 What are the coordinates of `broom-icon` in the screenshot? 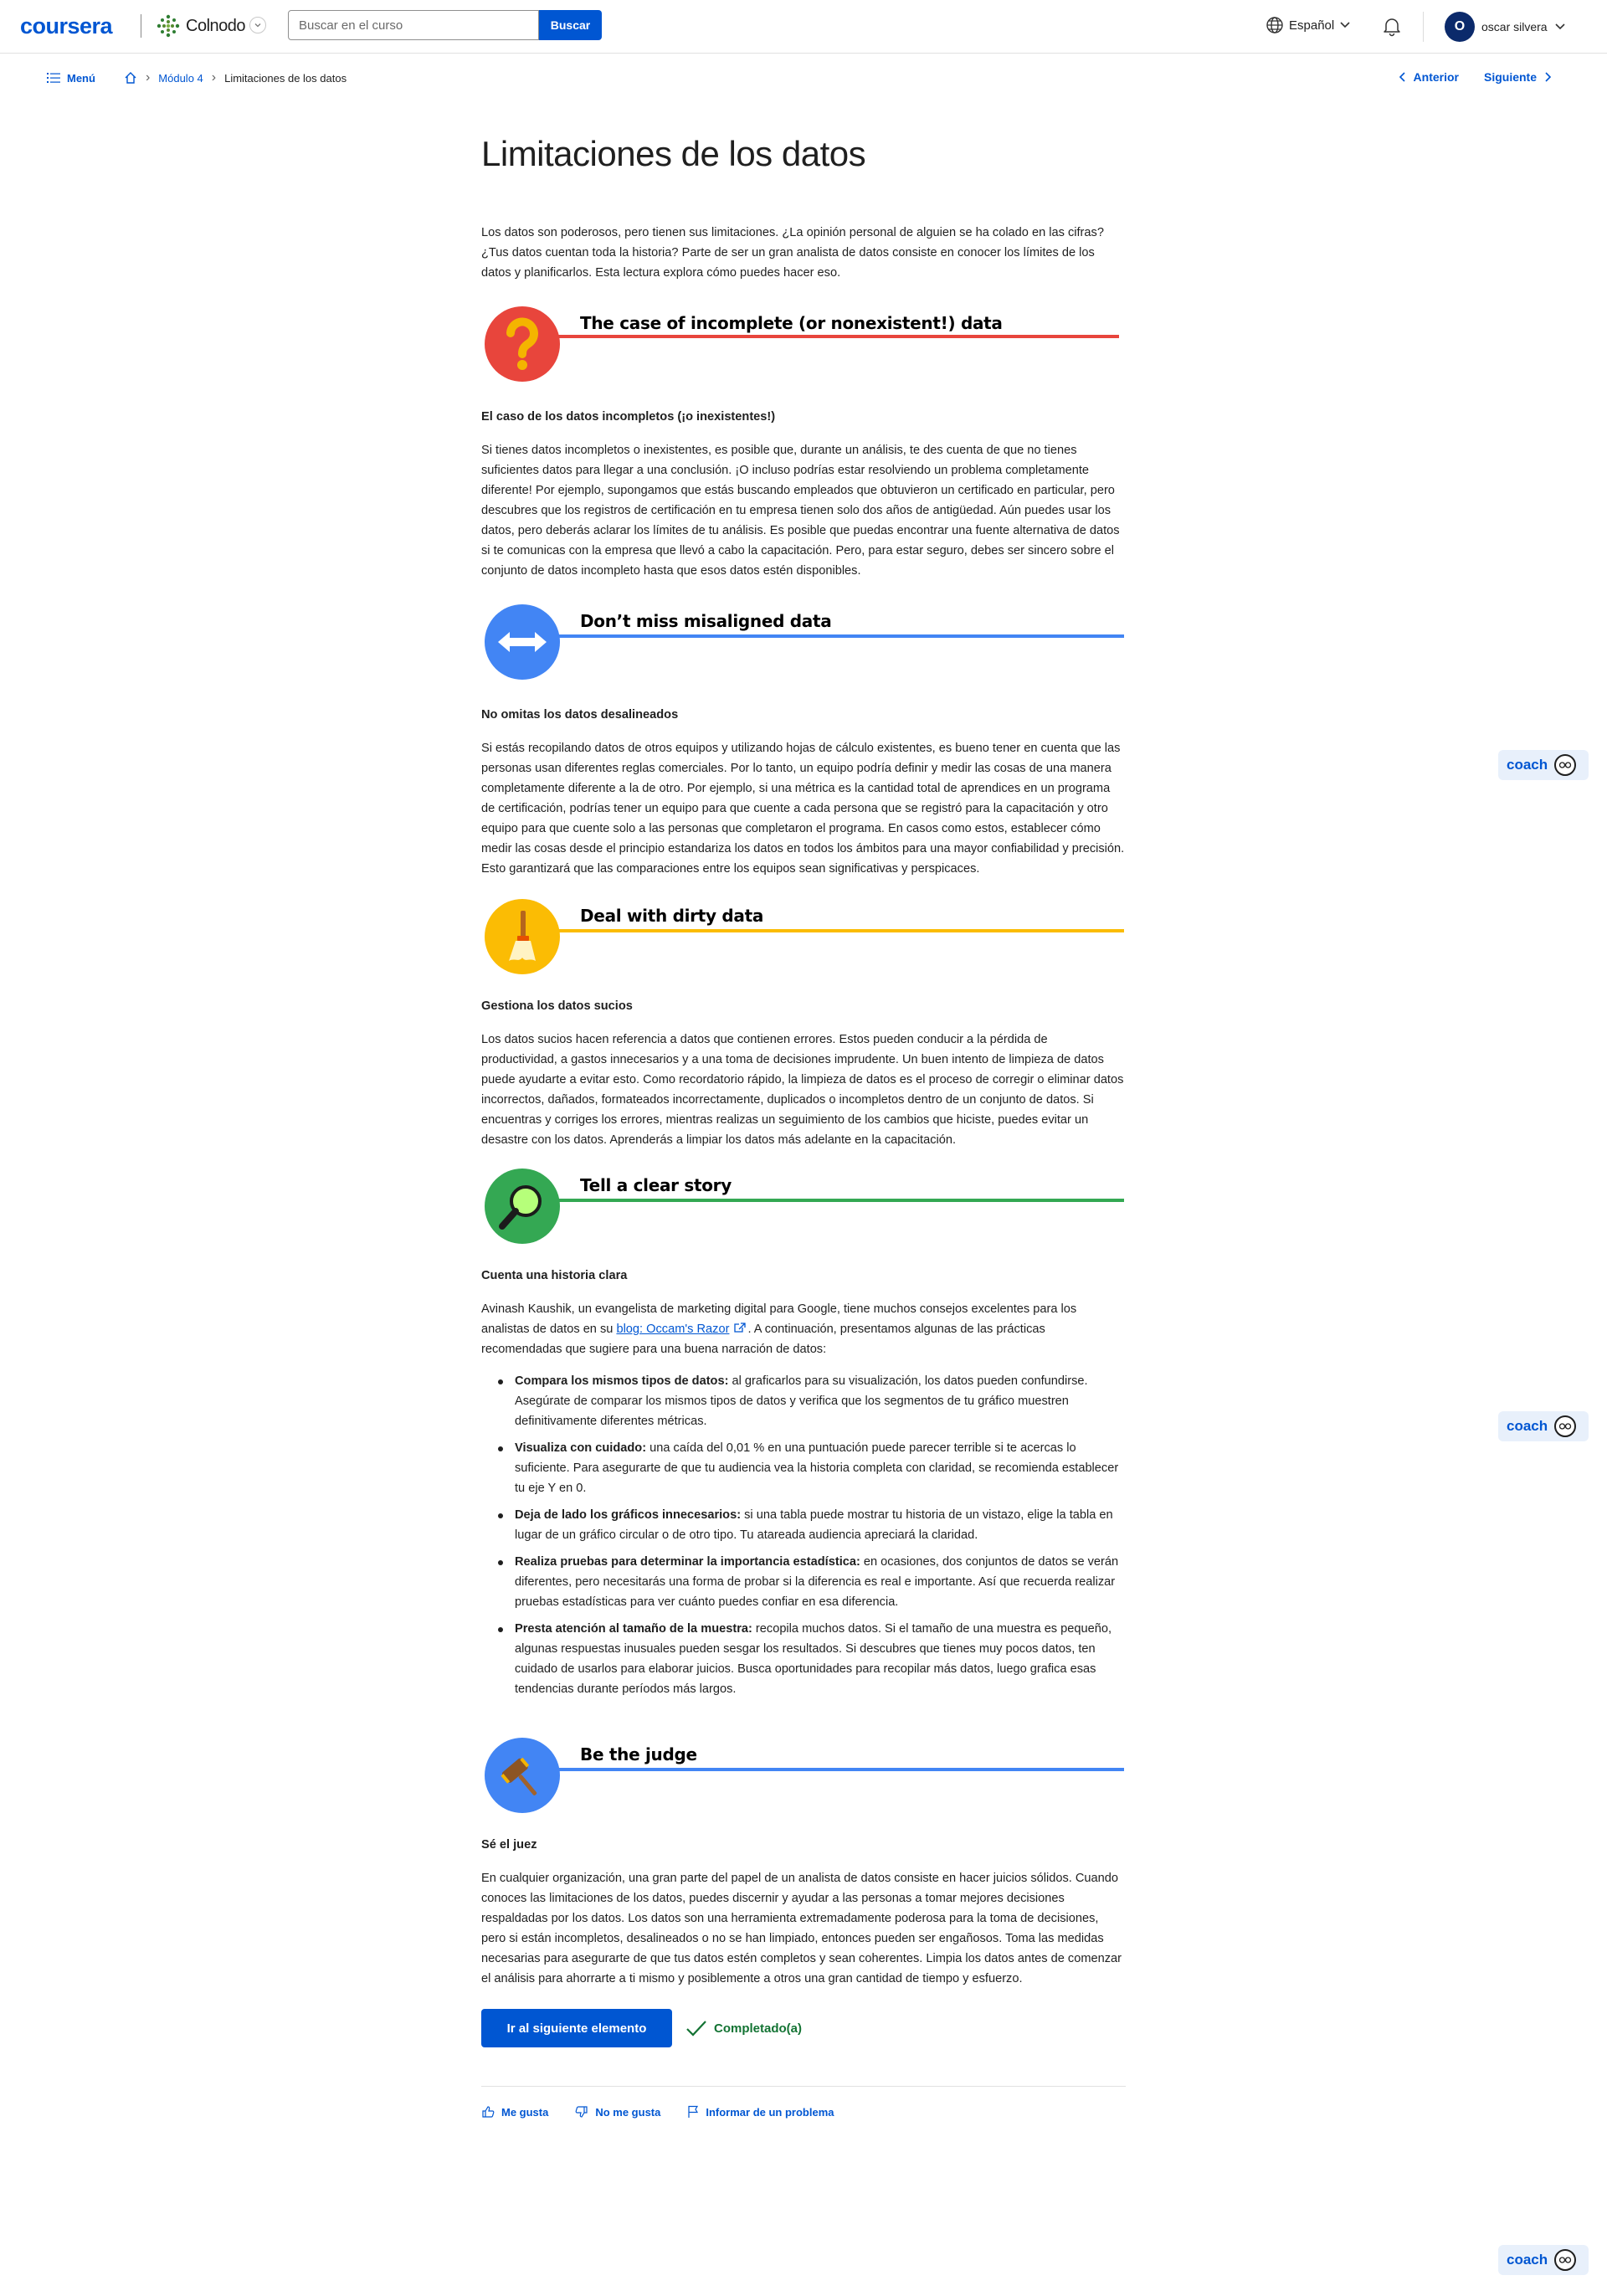 It's located at (522, 937).